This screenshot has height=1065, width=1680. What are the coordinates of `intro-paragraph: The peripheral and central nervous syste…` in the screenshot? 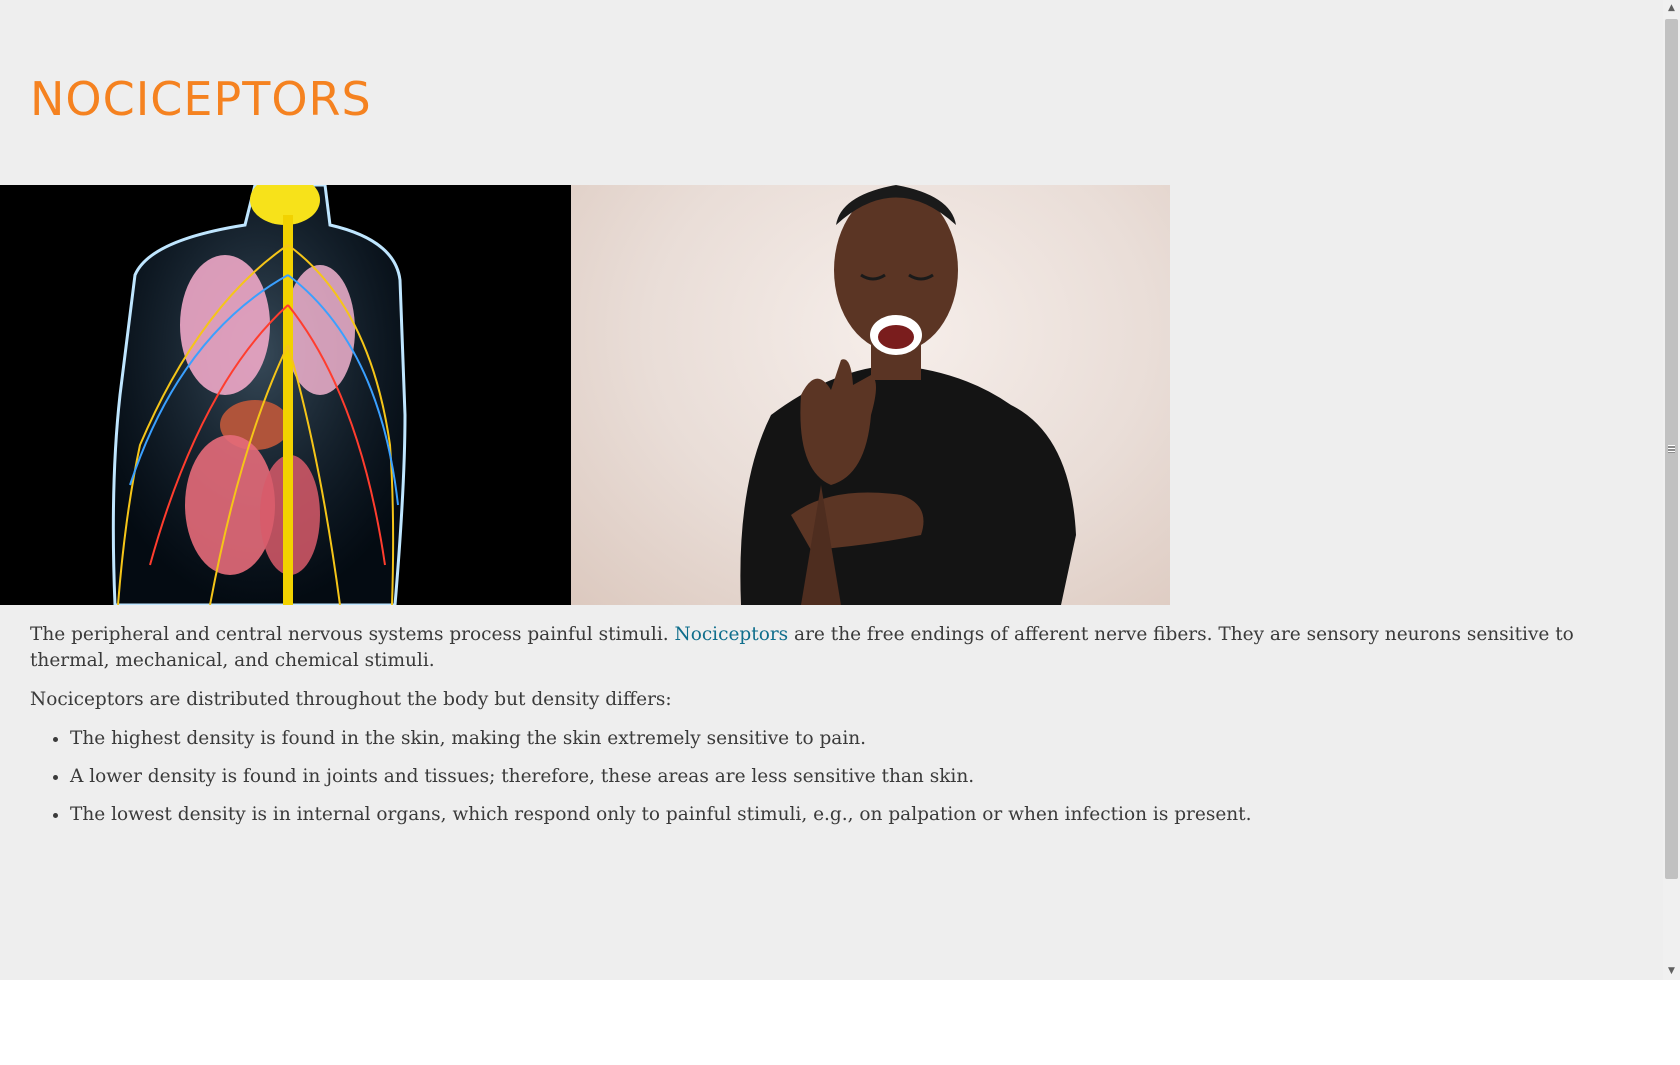 It's located at (810, 648).